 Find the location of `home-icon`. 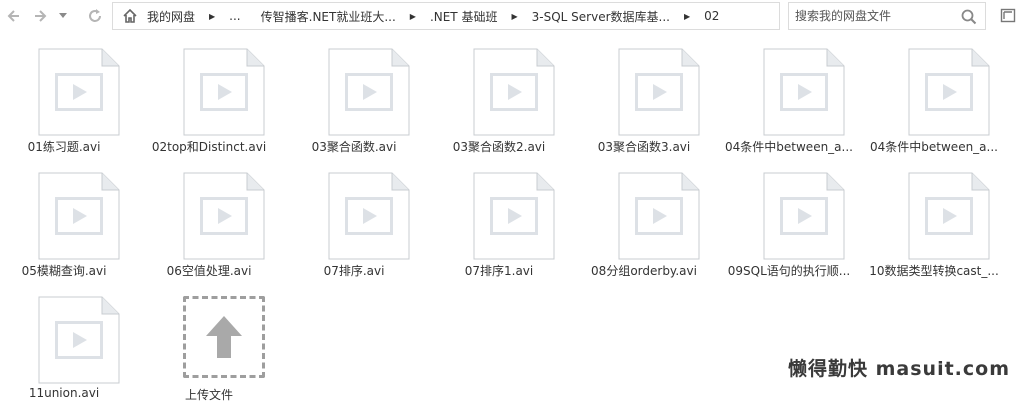

home-icon is located at coordinates (130, 16).